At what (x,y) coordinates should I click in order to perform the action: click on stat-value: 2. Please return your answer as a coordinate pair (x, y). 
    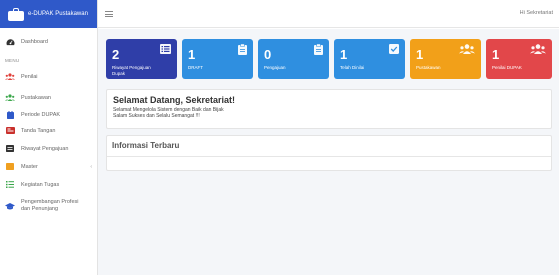
    Looking at the image, I should click on (116, 54).